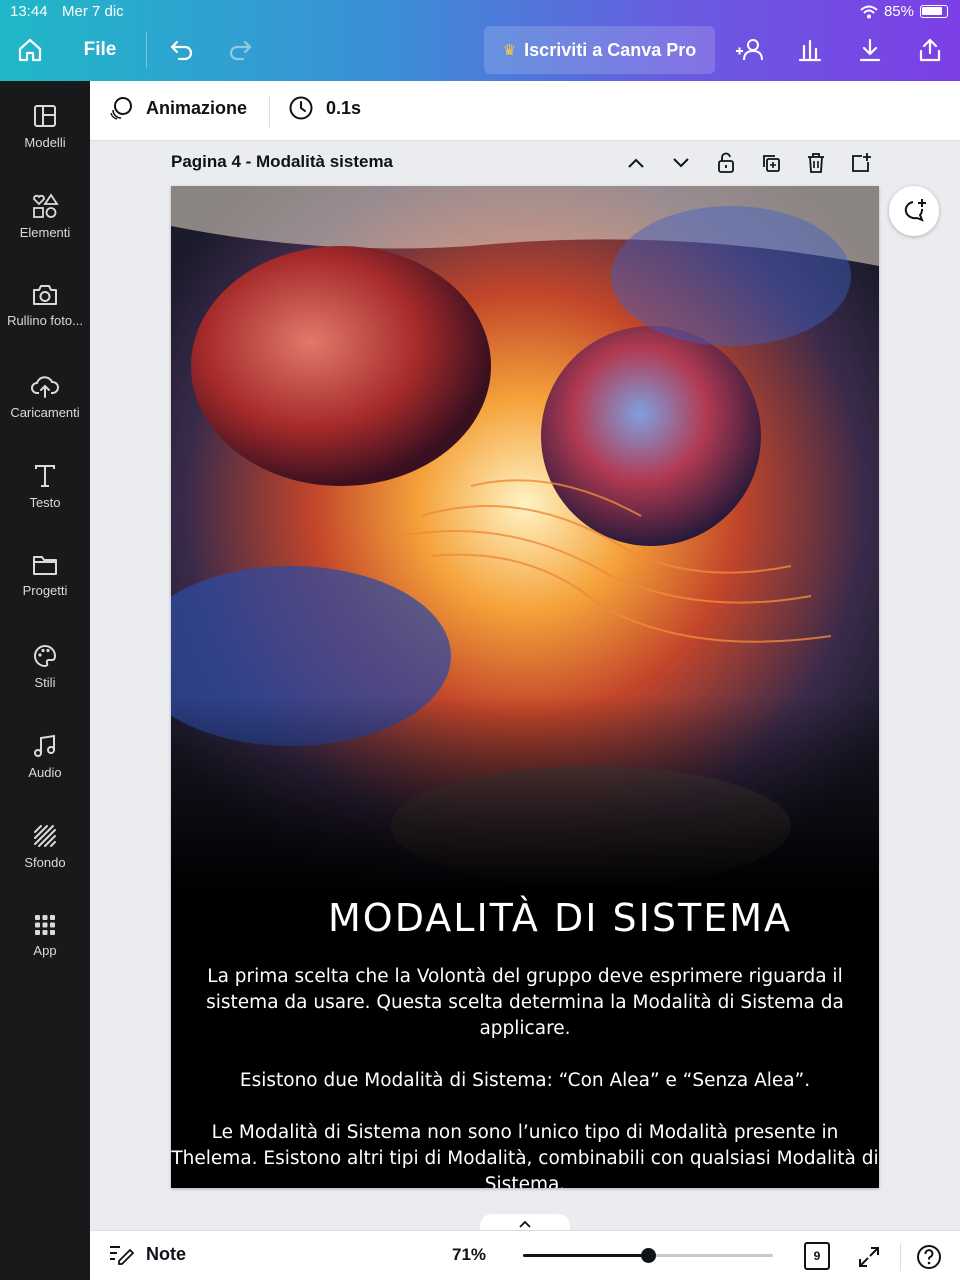 This screenshot has width=960, height=1280. Describe the element at coordinates (100, 50) in the screenshot. I see `file-menu-button: File` at that location.